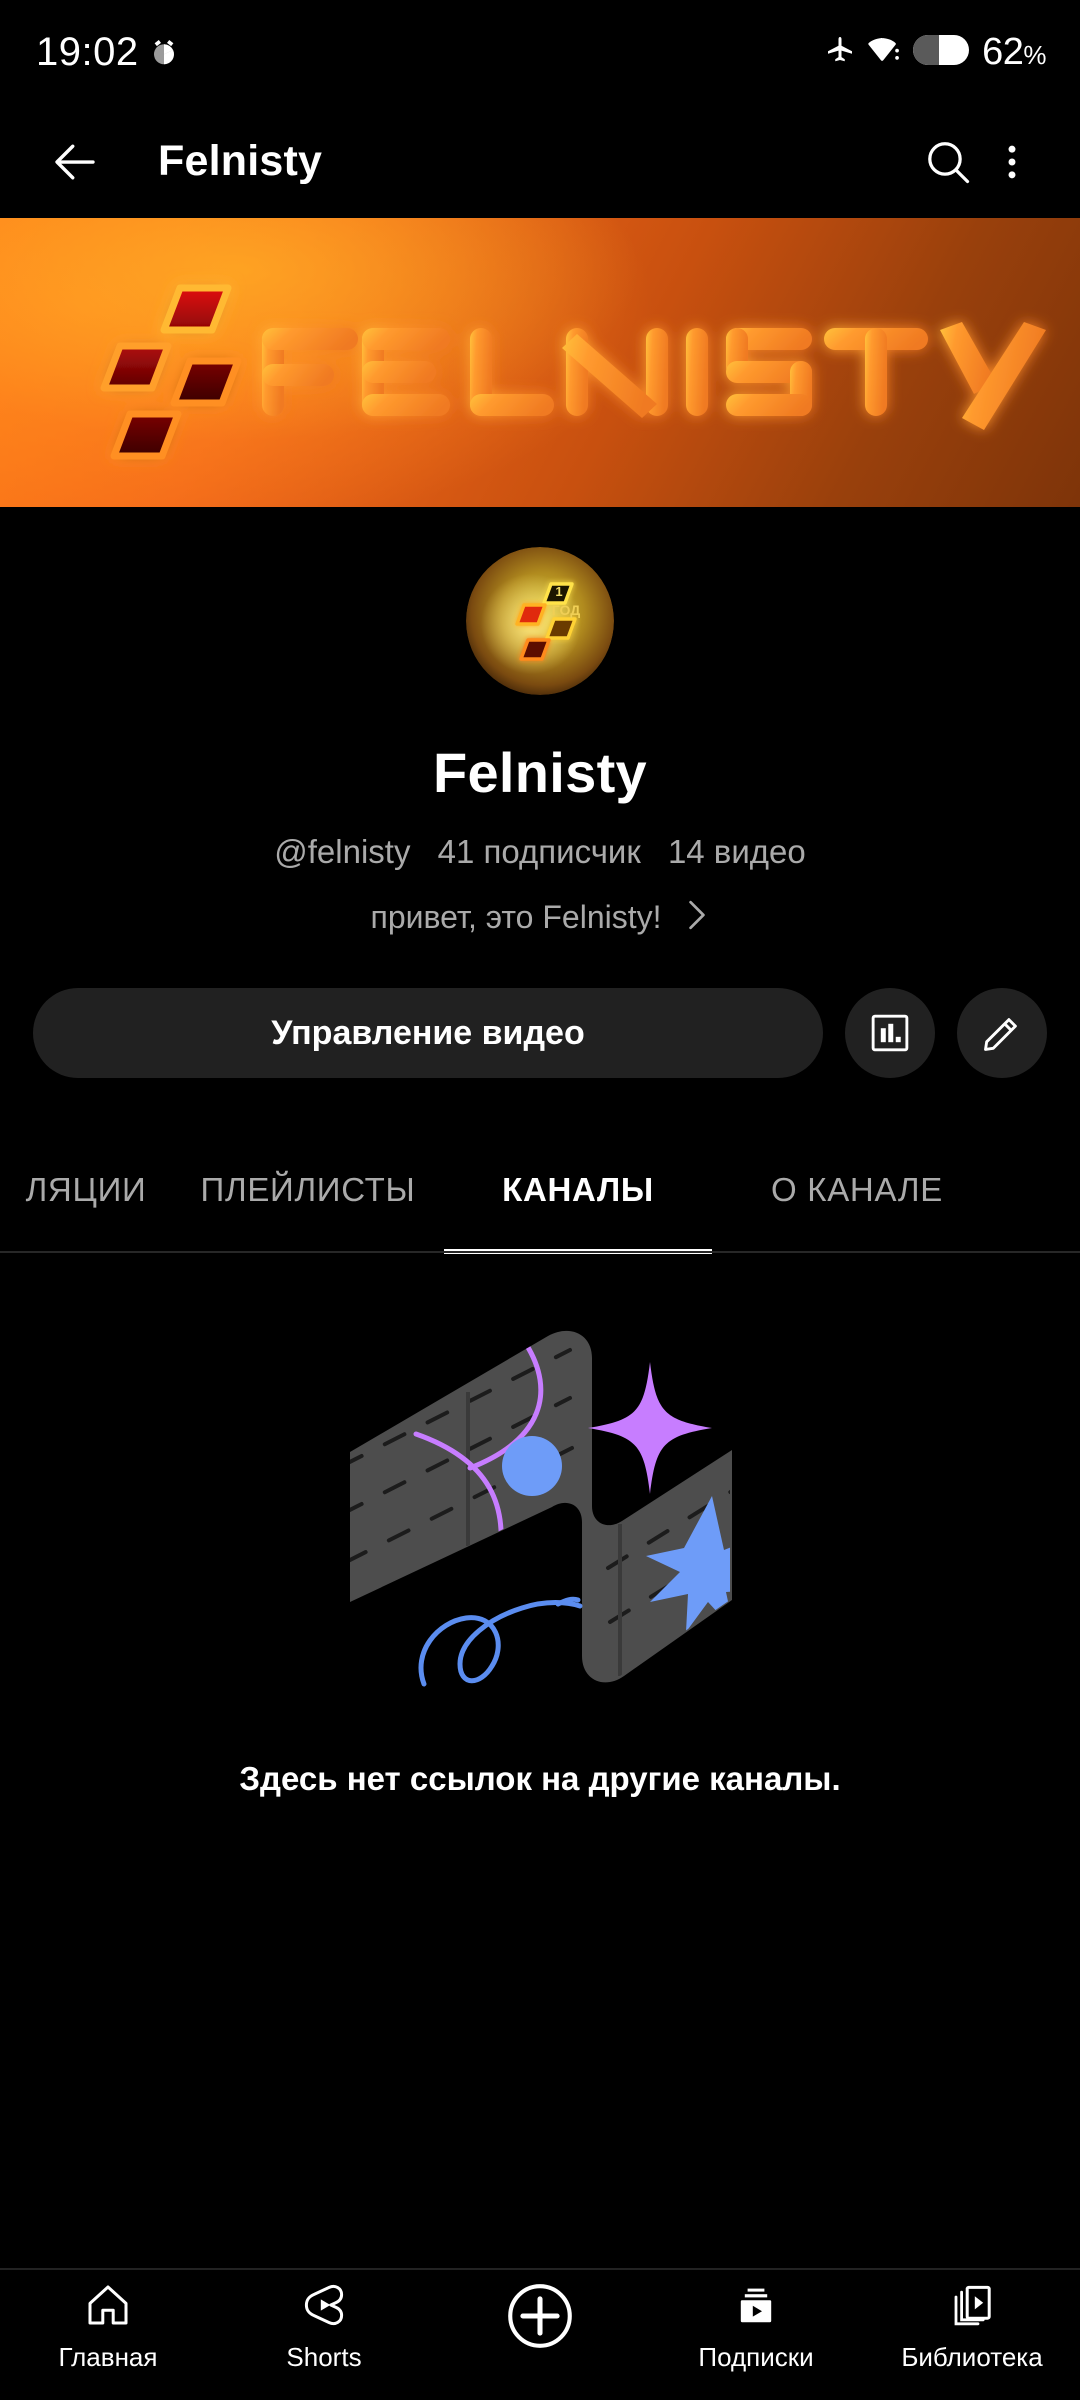 The height and width of the screenshot is (2400, 1080). I want to click on nav-label-shorts: Shorts, so click(324, 2357).